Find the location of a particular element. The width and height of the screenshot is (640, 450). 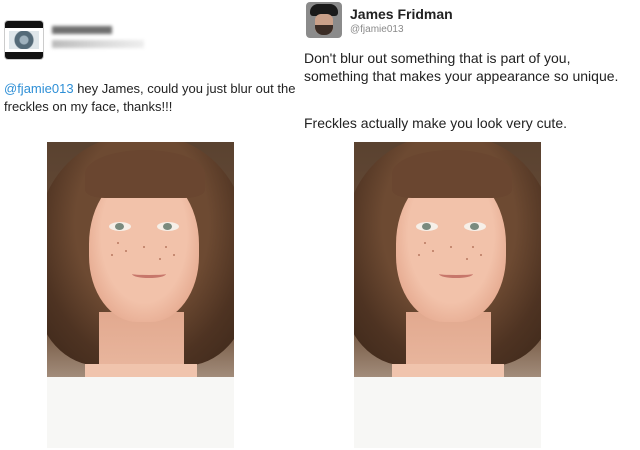

author-name: James Fridman is located at coordinates (401, 14).